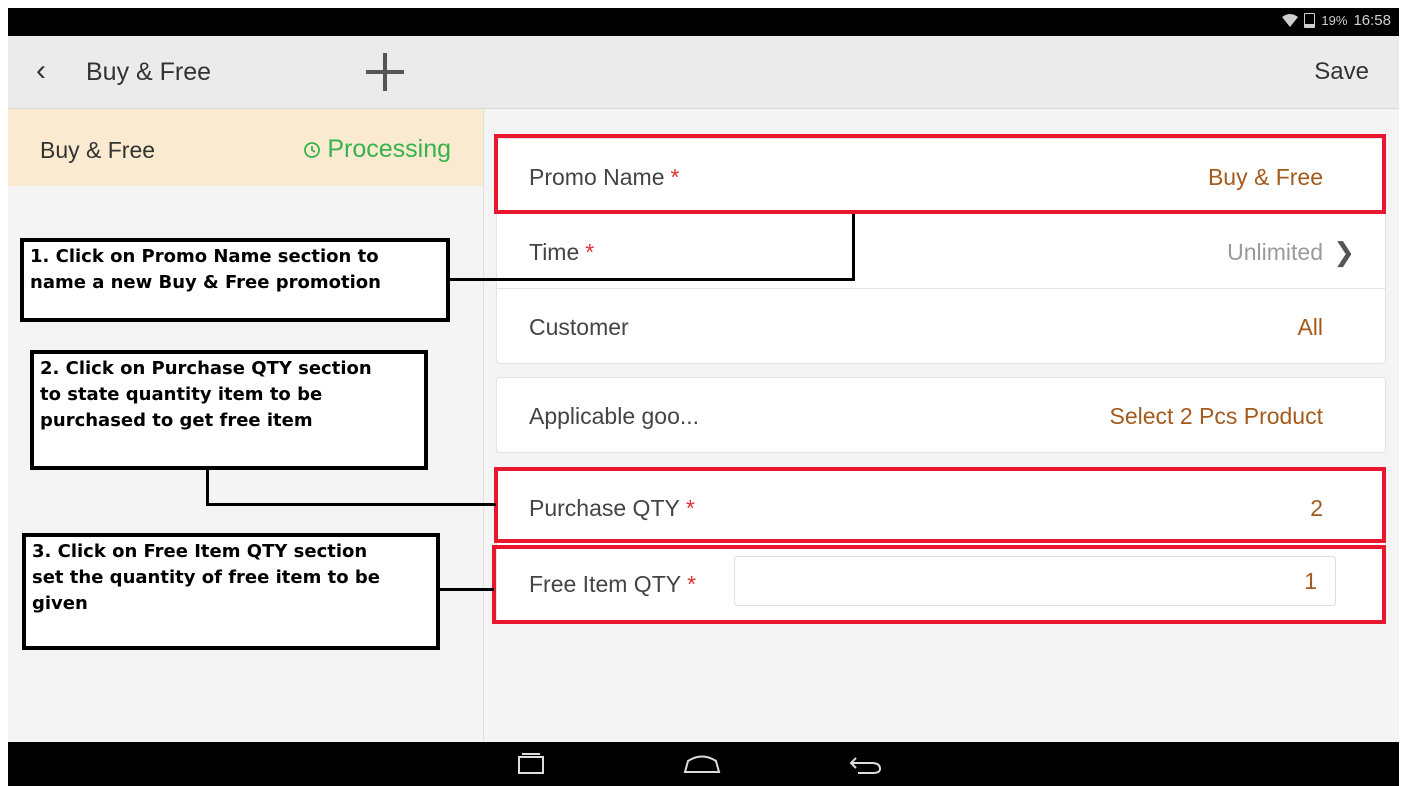 Image resolution: width=1403 pixels, height=786 pixels. Describe the element at coordinates (941, 507) in the screenshot. I see `purchase-qty-row: Purchase QTY * 2` at that location.